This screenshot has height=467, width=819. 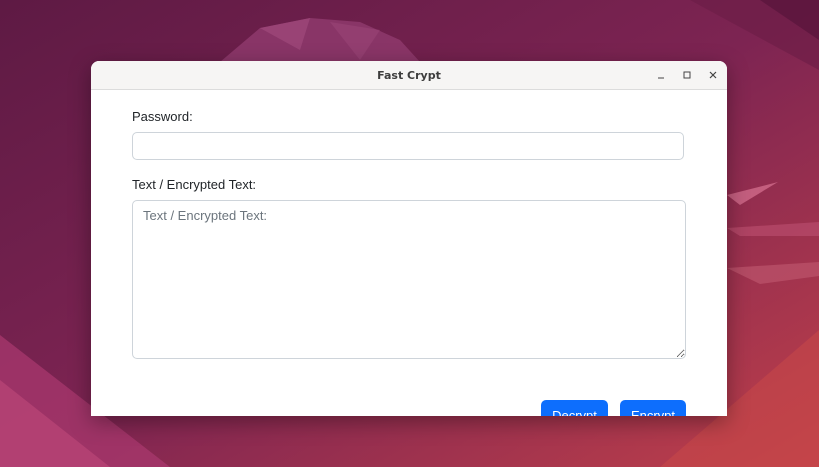 What do you see at coordinates (661, 75) in the screenshot?
I see `minimize-icon` at bounding box center [661, 75].